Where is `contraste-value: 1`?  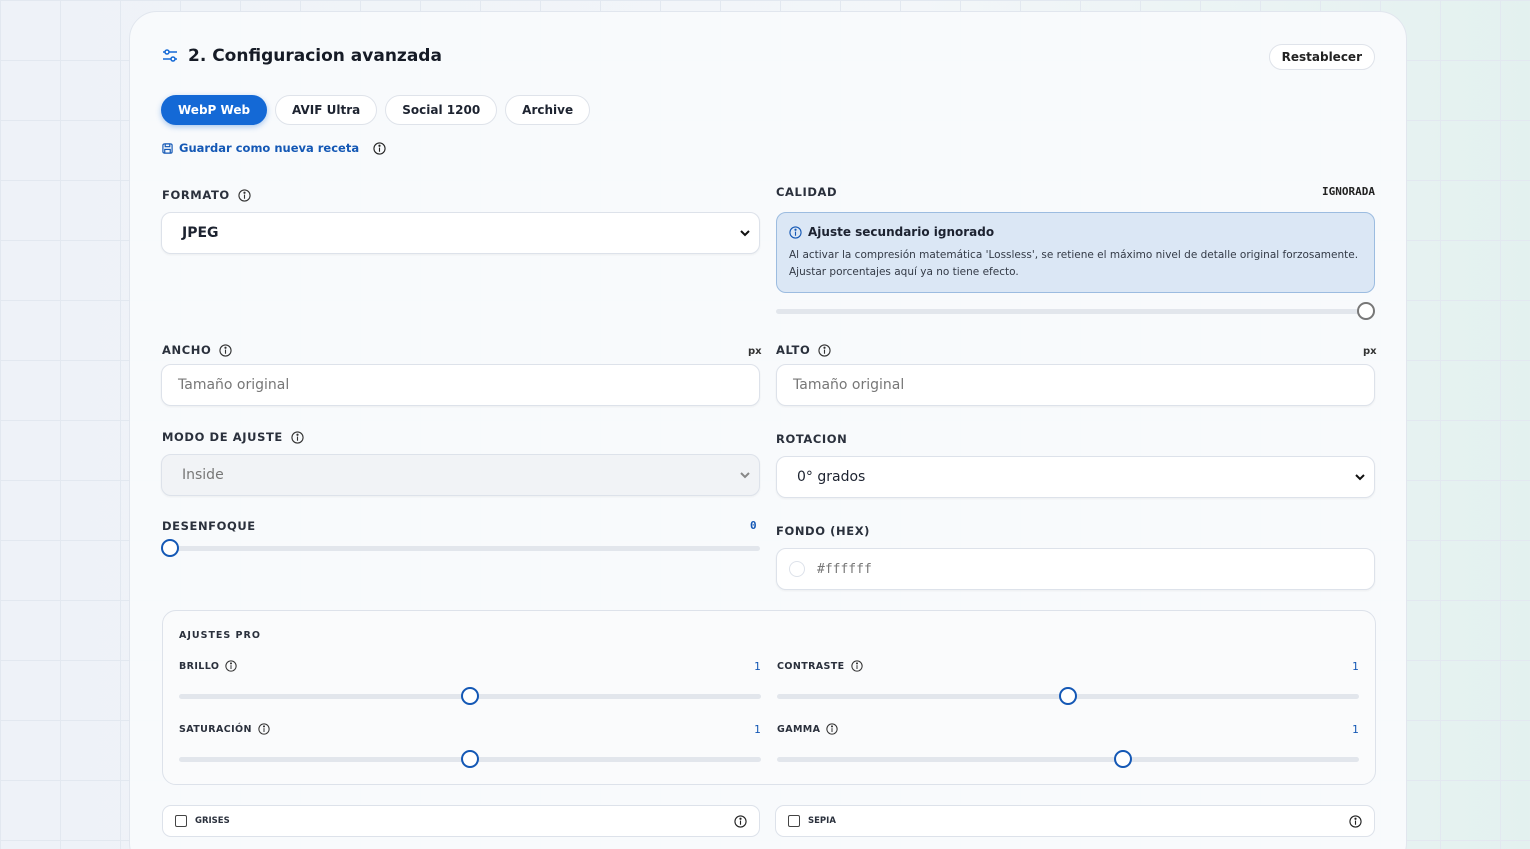 contraste-value: 1 is located at coordinates (1355, 666).